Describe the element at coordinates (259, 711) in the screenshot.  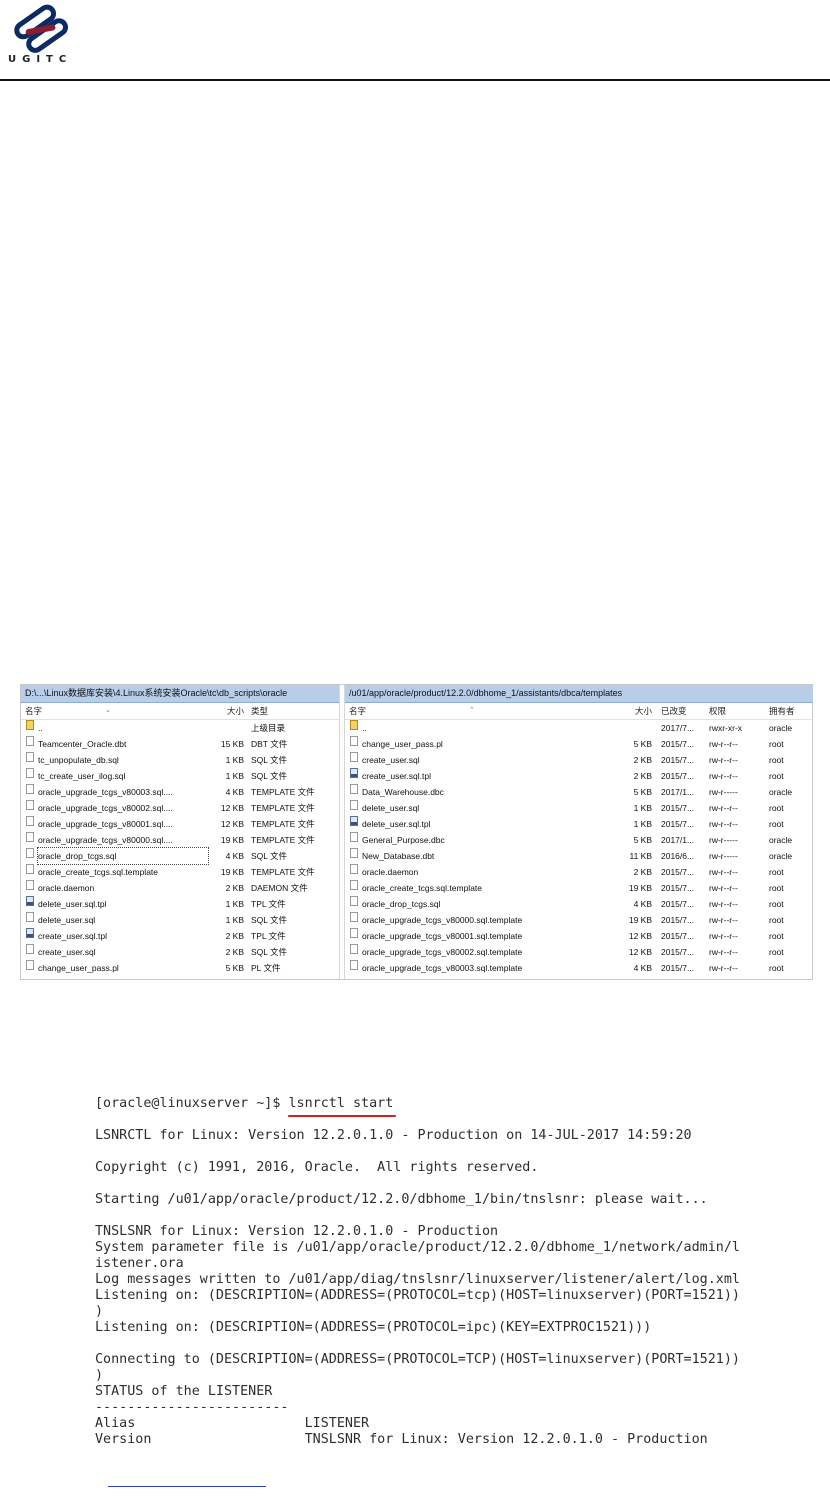
I see `col-type-header: 类型` at that location.